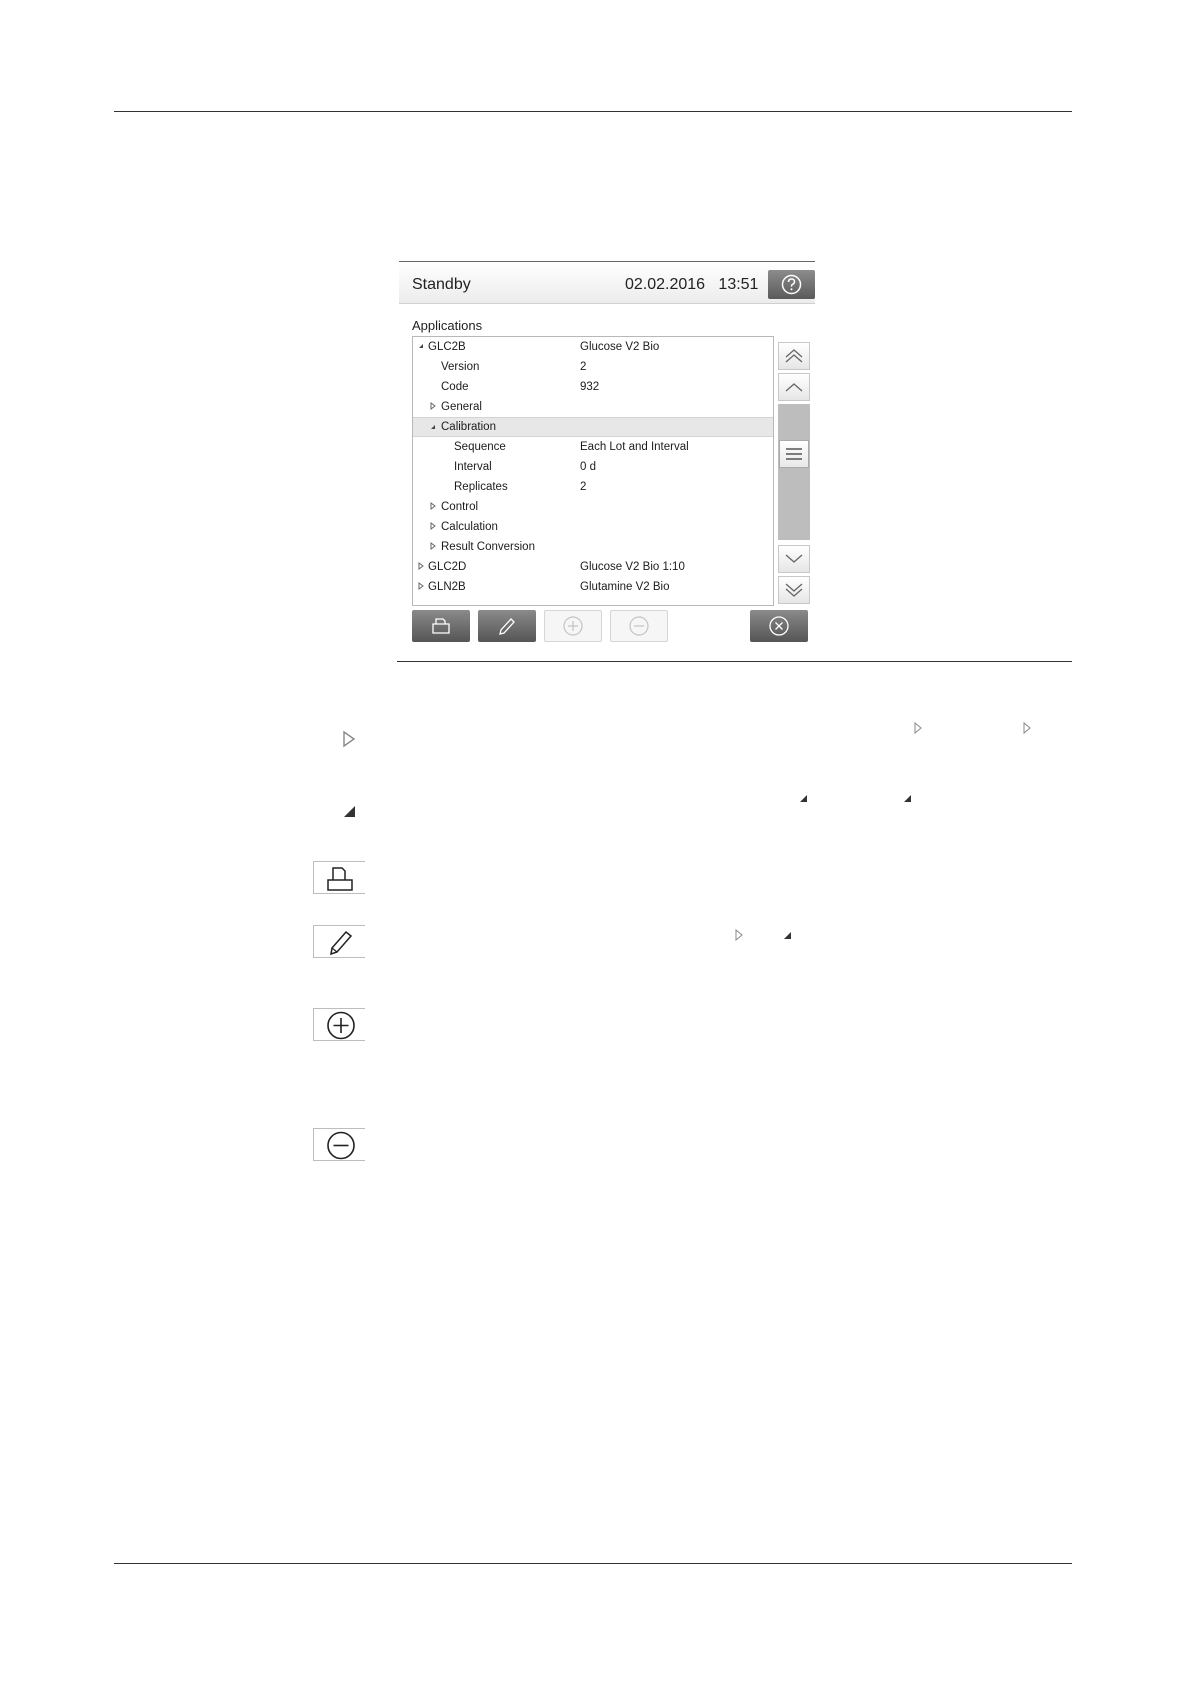  Describe the element at coordinates (461, 407) in the screenshot. I see `tree-row-name: General` at that location.